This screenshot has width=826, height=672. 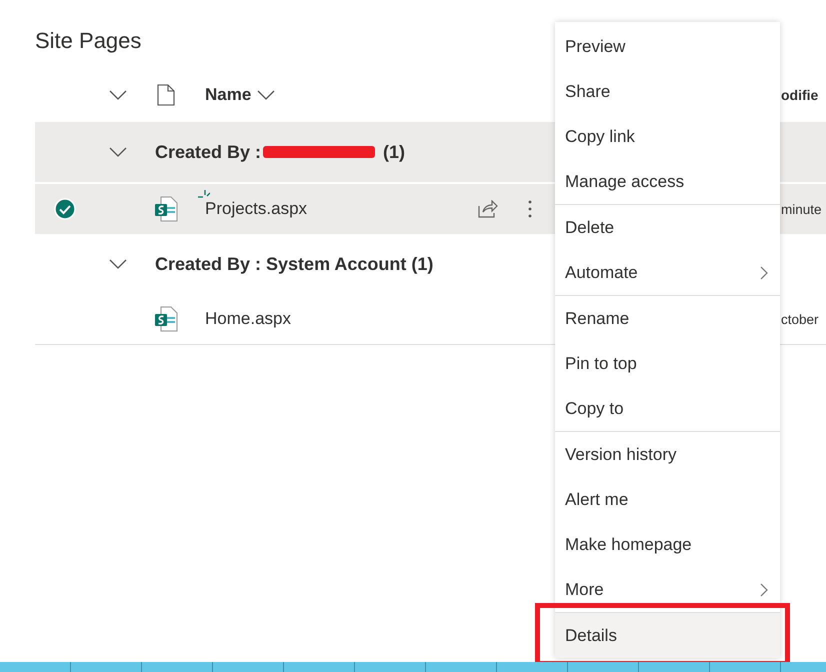 I want to click on more-actions-icon, so click(x=530, y=209).